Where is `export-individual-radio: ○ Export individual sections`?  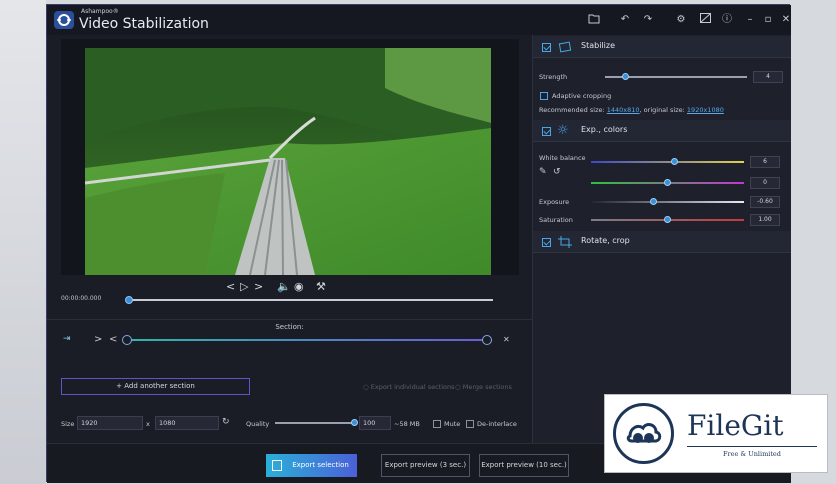 export-individual-radio: ○ Export individual sections is located at coordinates (409, 387).